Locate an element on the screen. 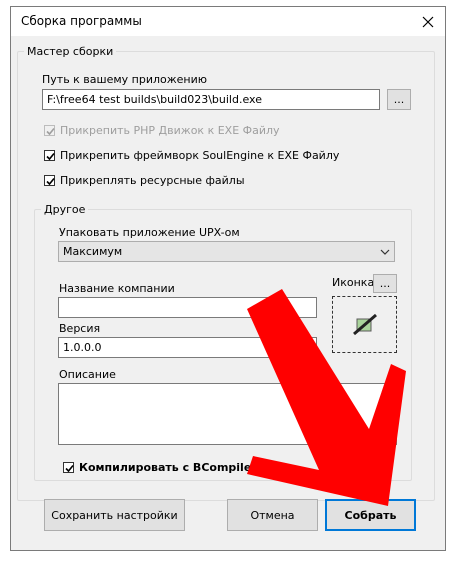 This screenshot has height=572, width=463. bcompiler-checkbox-label: Компилировать с BCompiler'ом is located at coordinates (178, 467).